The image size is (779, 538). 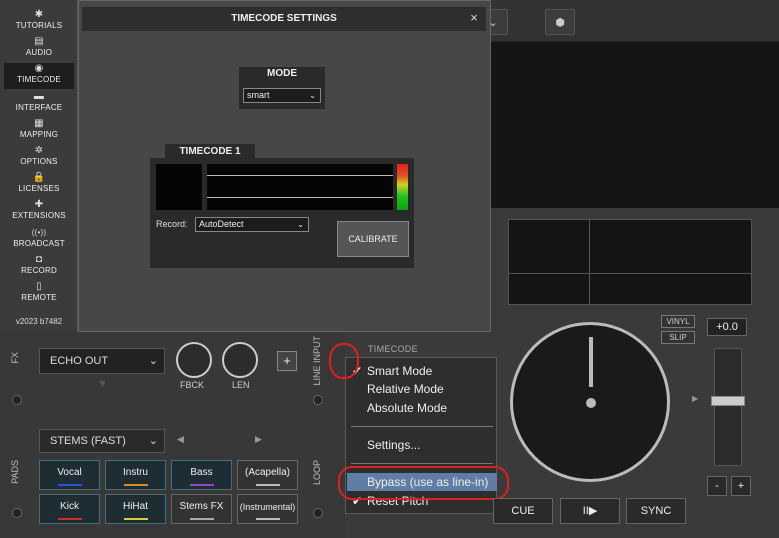 I want to click on menu-item-label: Smart Mode, so click(x=400, y=371).